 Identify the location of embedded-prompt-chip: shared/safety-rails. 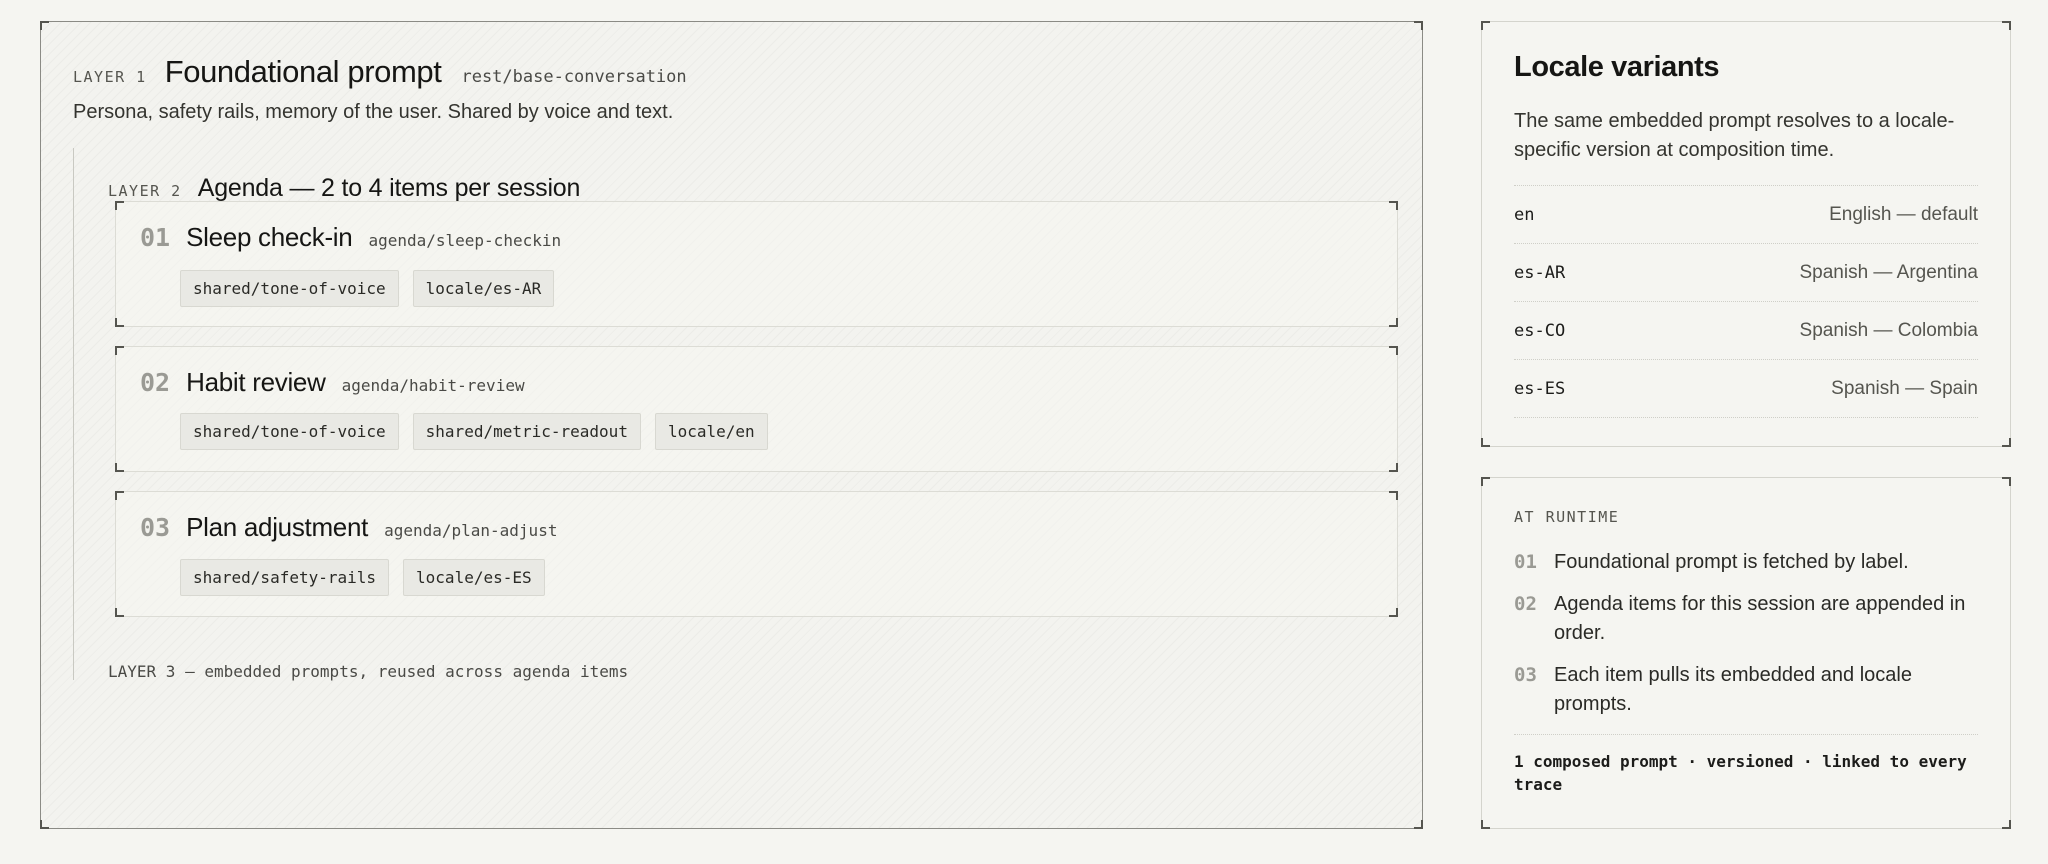
(285, 577).